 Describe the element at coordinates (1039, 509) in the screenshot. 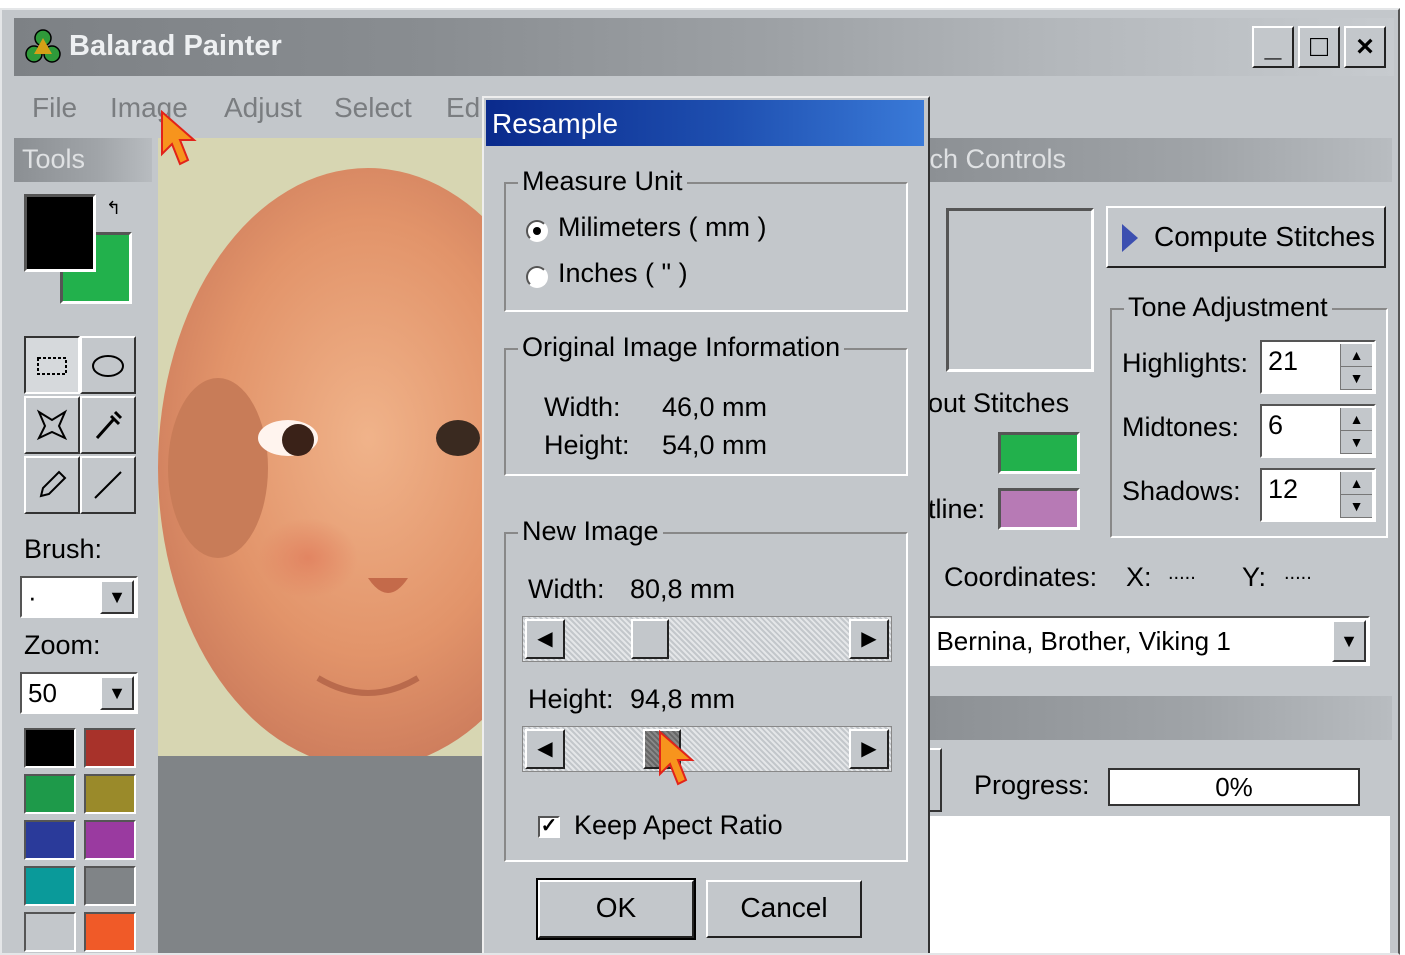

I see `outline-color-well` at that location.